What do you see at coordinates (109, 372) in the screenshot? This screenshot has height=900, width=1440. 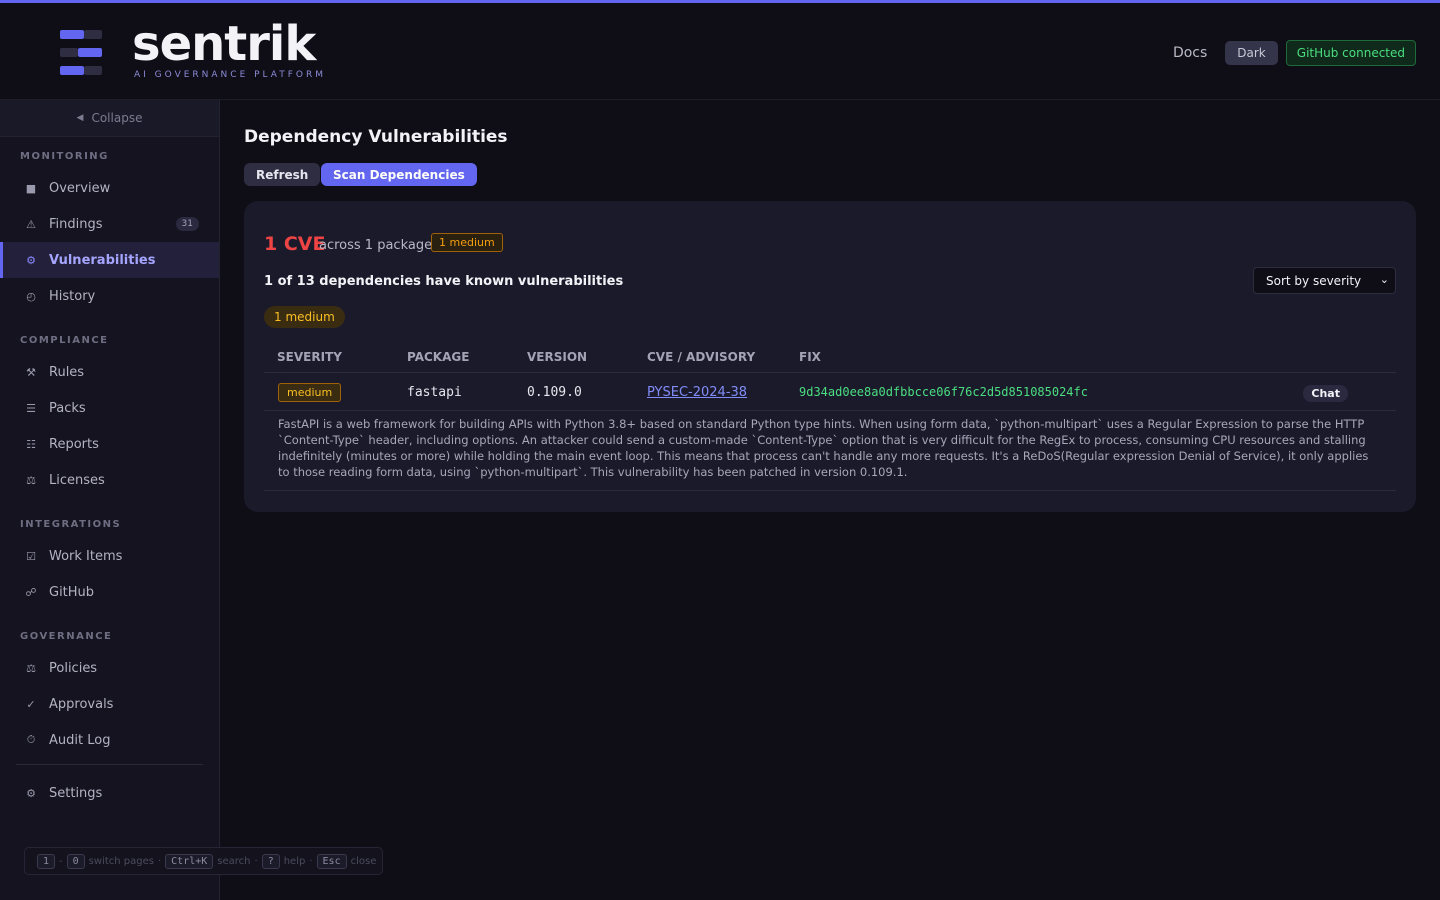 I see `sidebar-item-rules: ⚒ Rules` at bounding box center [109, 372].